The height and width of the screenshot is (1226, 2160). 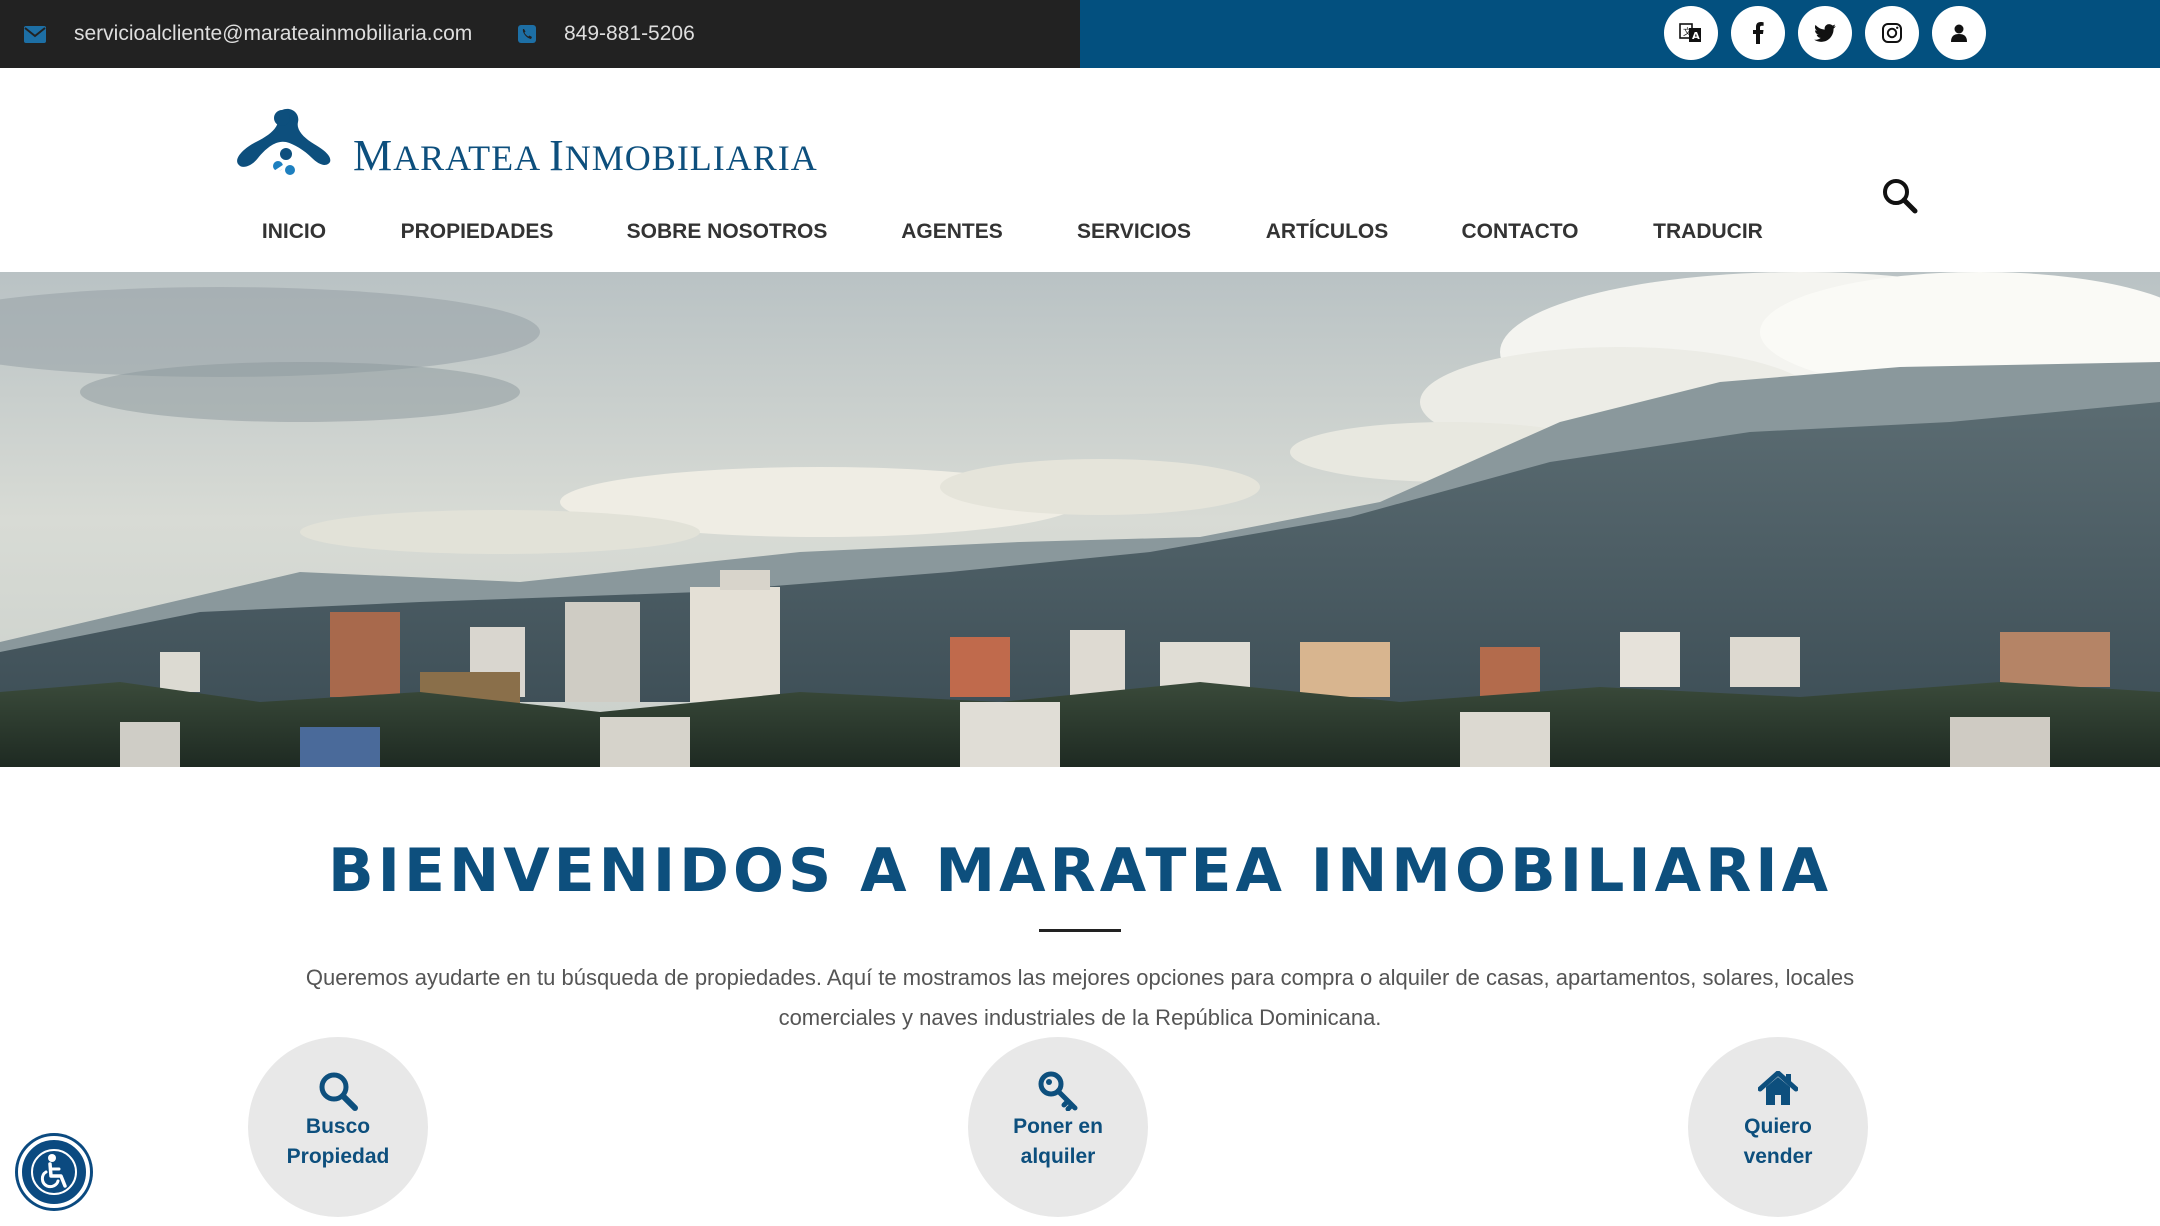 I want to click on service-label-line1: Quiero, so click(x=1778, y=1126).